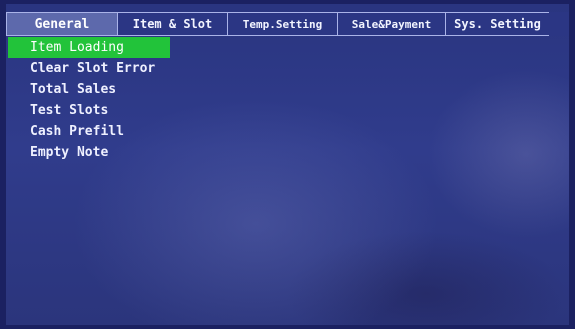 This screenshot has width=575, height=329. Describe the element at coordinates (283, 24) in the screenshot. I see `tab-temp-setting: Temp.Setting` at that location.